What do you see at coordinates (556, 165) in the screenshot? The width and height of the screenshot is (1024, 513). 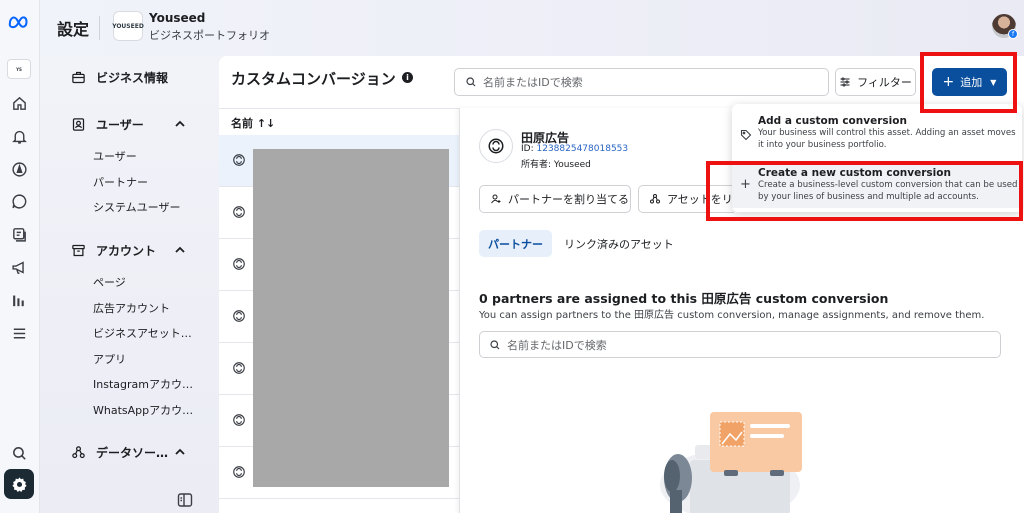 I see `asset-owner: 所有者: Youseed` at bounding box center [556, 165].